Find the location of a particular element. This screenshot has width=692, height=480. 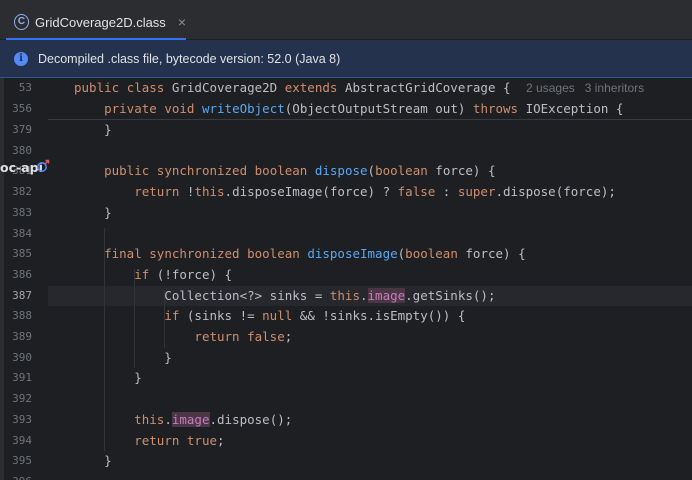

override-method-icon is located at coordinates (43, 166).